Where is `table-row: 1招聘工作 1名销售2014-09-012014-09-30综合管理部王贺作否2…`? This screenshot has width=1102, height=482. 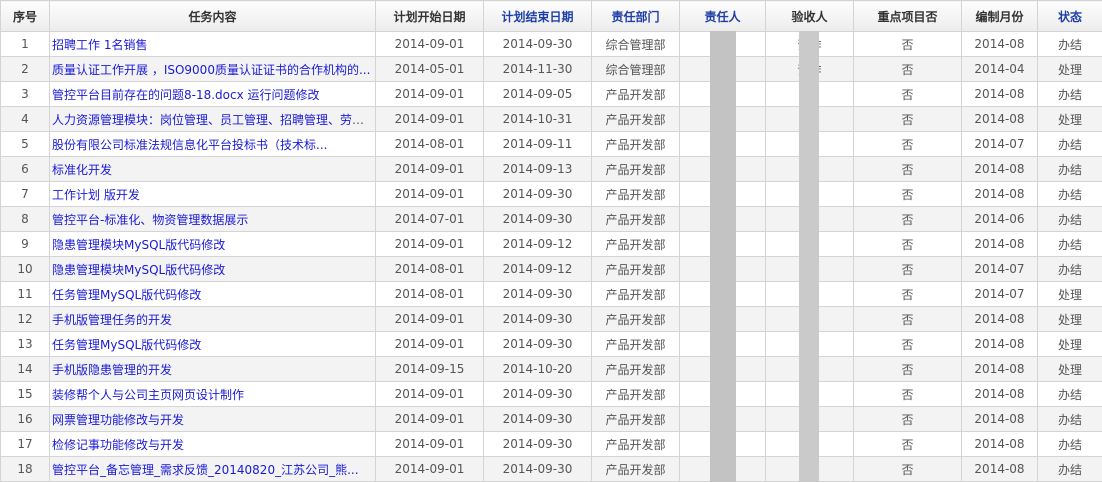
table-row: 1招聘工作 1名销售2014-09-012014-09-30综合管理部王贺作否2… is located at coordinates (551, 44).